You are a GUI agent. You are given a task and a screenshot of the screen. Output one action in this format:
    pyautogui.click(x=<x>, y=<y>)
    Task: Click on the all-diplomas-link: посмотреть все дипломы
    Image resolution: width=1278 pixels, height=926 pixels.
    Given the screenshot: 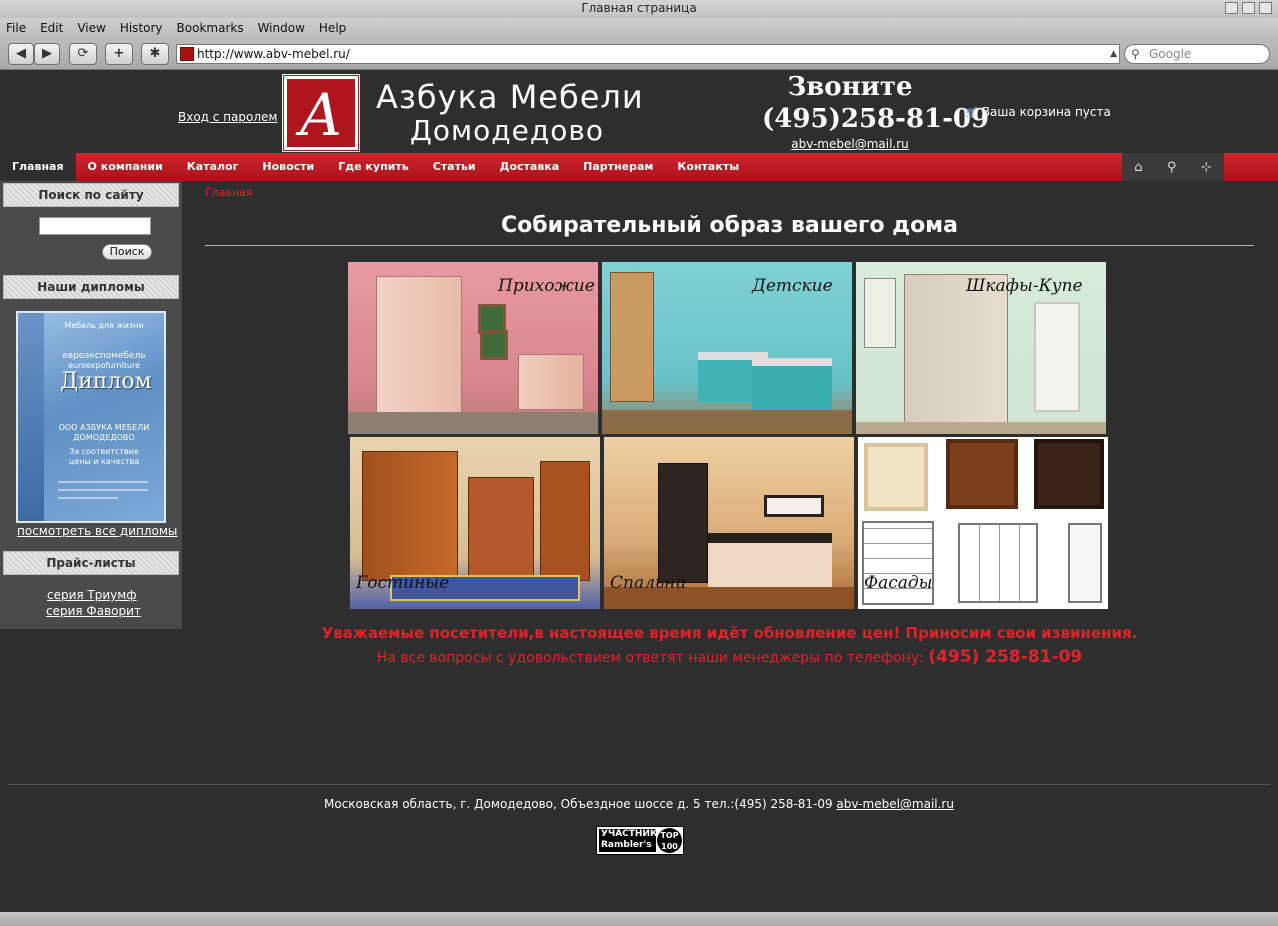 What is the action you would take?
    pyautogui.click(x=97, y=531)
    